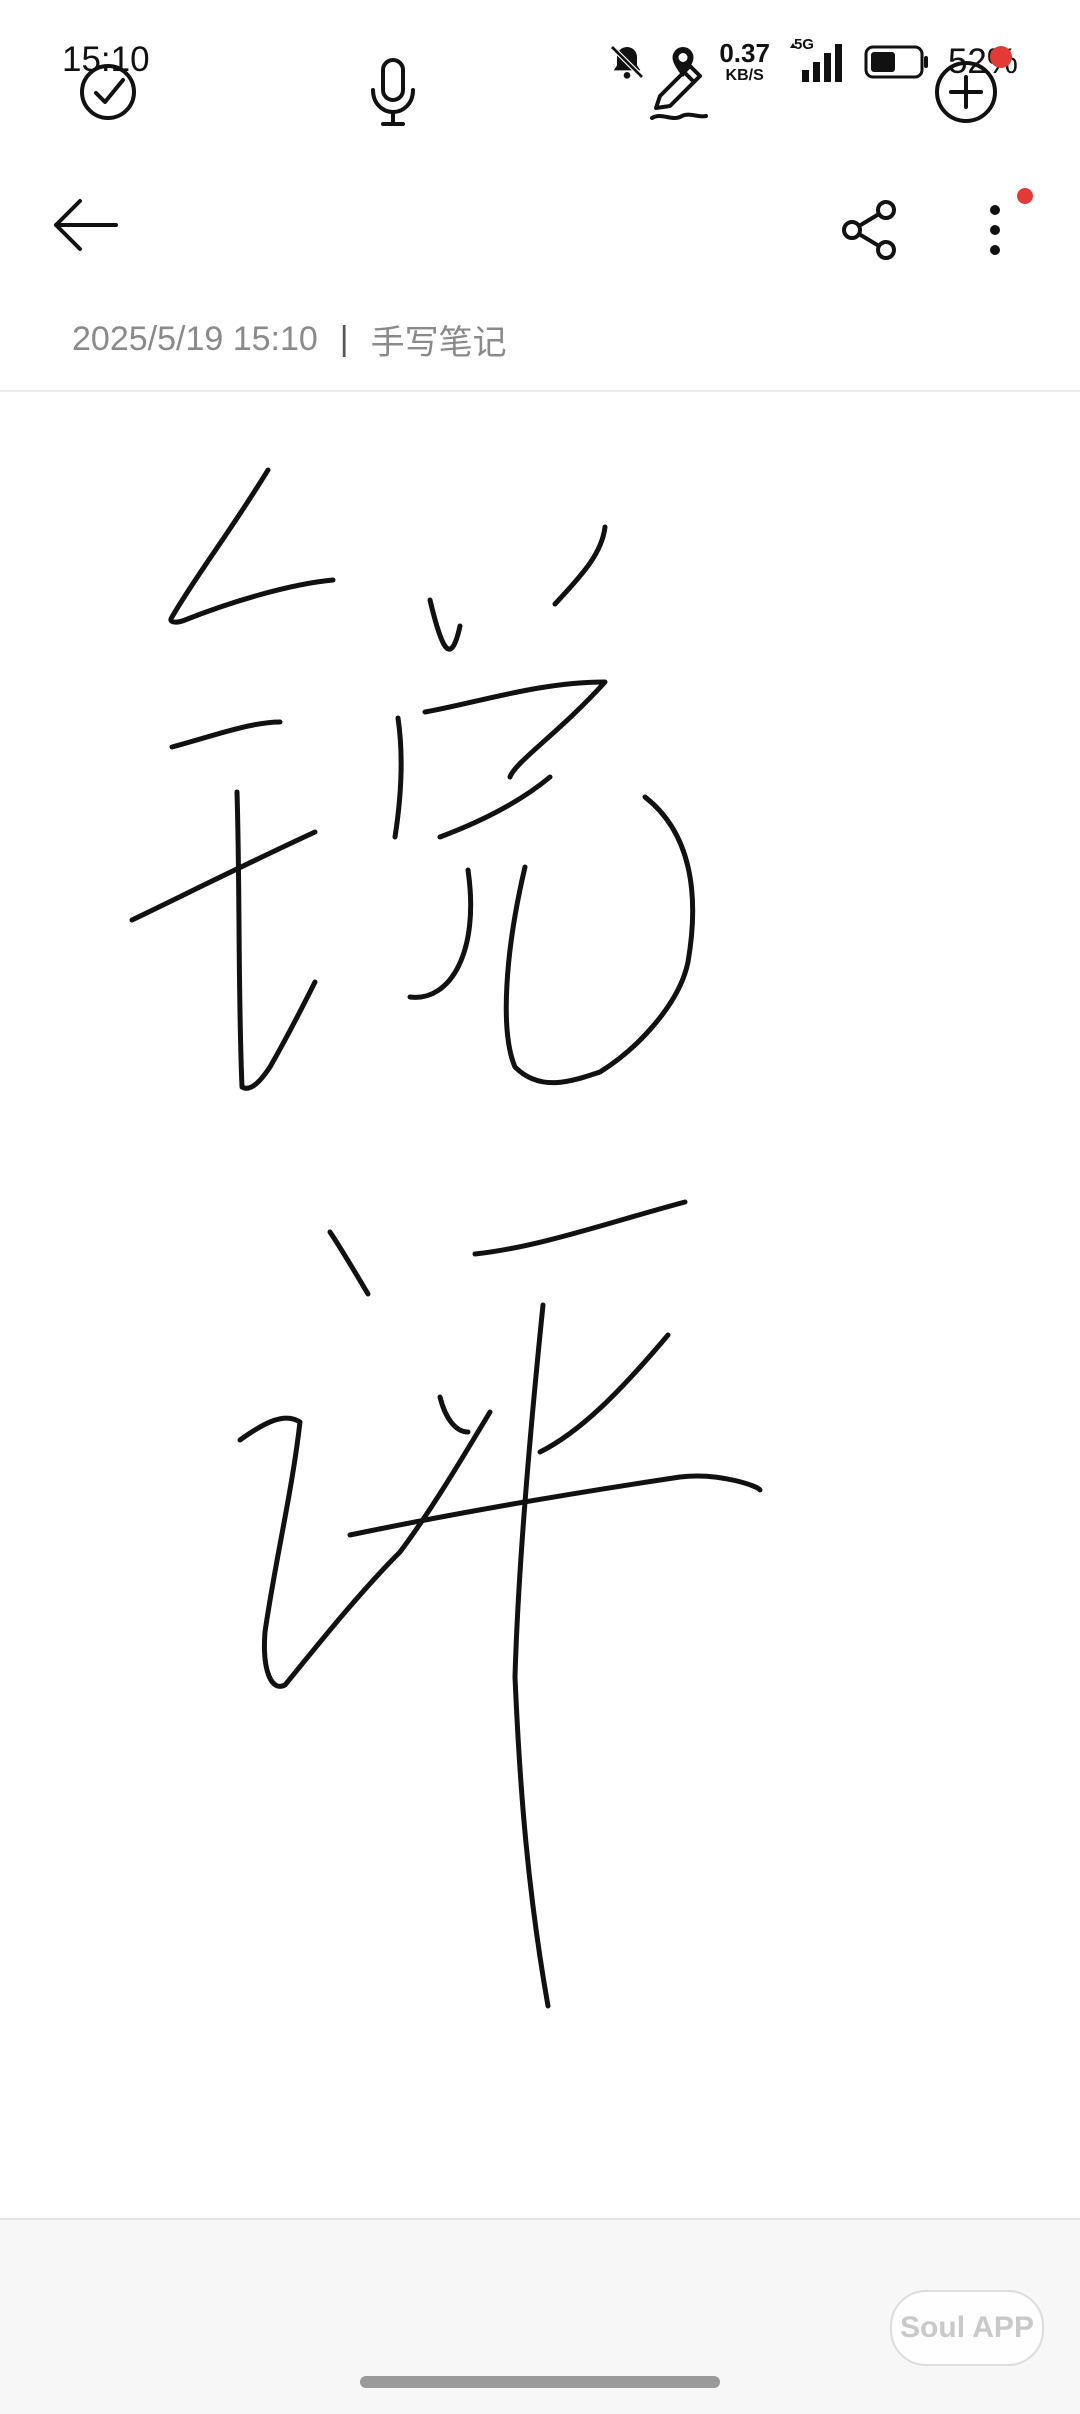 This screenshot has width=1080, height=2414. Describe the element at coordinates (195, 339) in the screenshot. I see `note-date: 2025/5/19 15:10` at that location.